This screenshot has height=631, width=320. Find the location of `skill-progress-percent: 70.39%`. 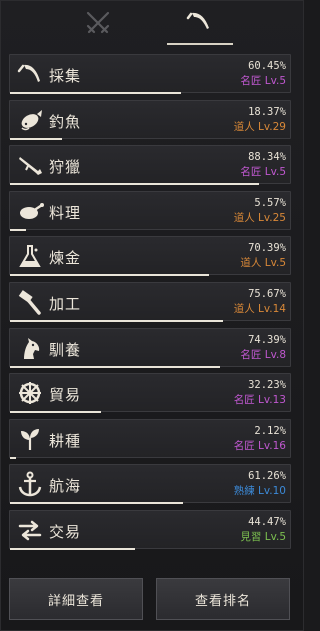

skill-progress-percent: 70.39% is located at coordinates (267, 248).